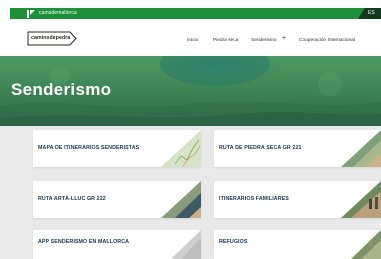 The image size is (381, 259). I want to click on brand-logo-icon, so click(31, 14).